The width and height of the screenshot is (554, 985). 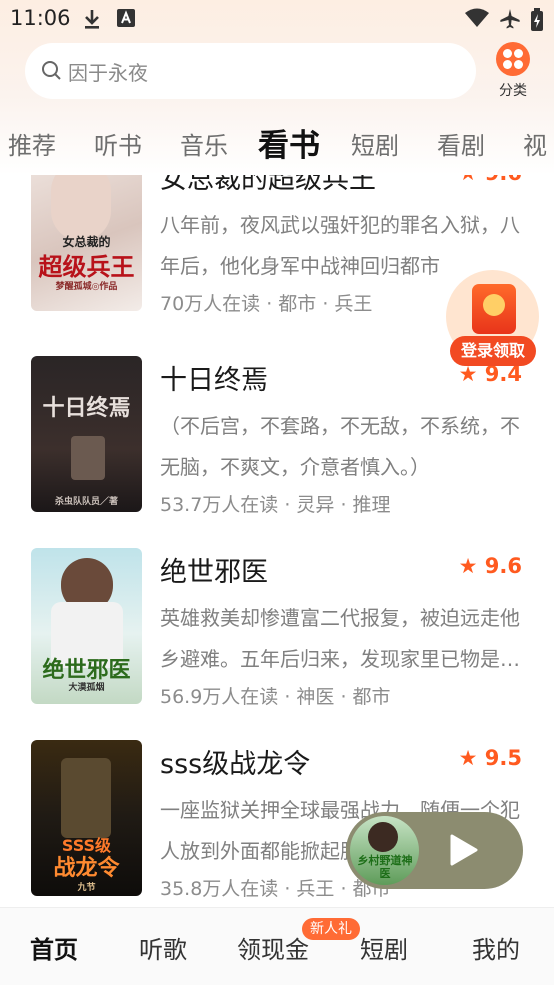 What do you see at coordinates (86, 818) in the screenshot?
I see `book-cover: SSS级 战龙令 九节` at bounding box center [86, 818].